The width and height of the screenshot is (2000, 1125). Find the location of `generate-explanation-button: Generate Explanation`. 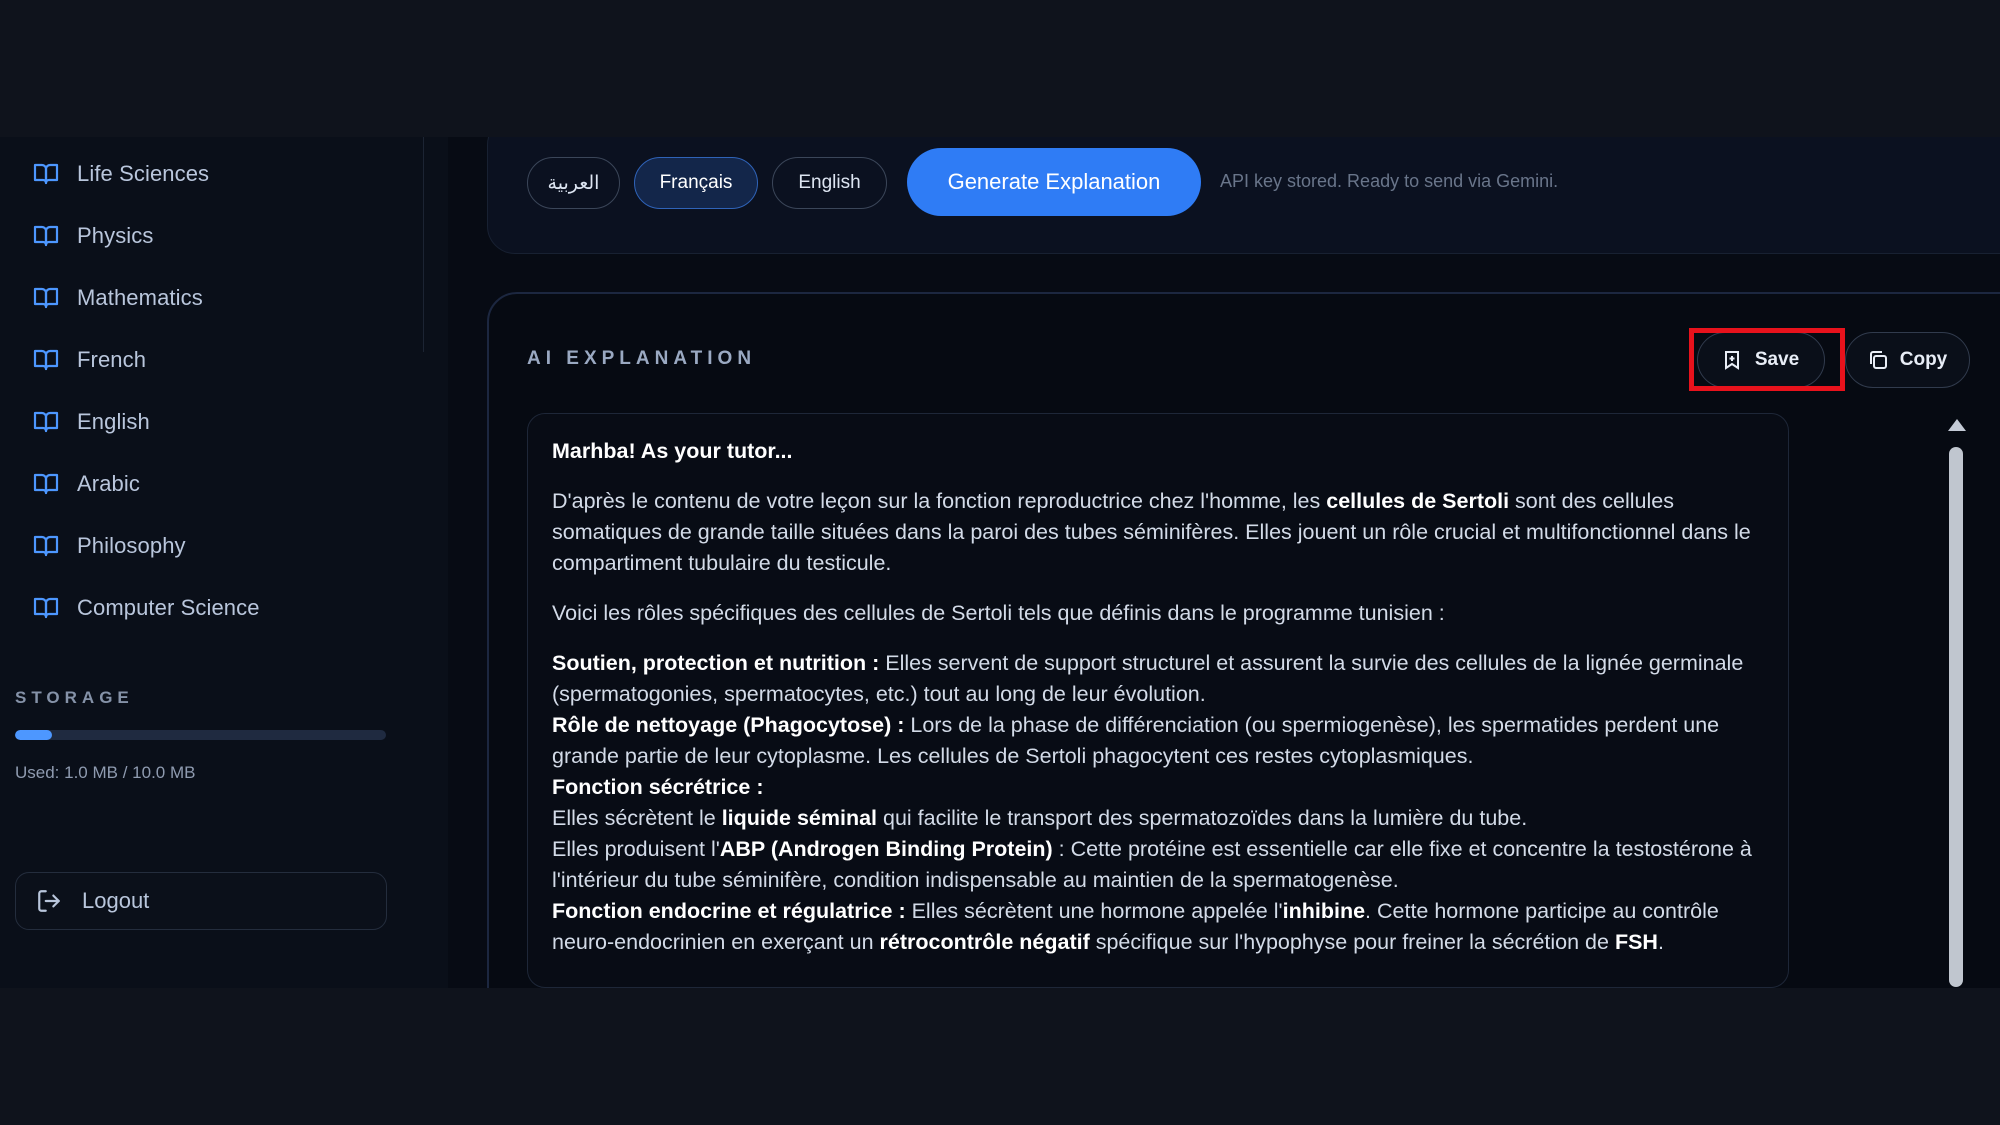

generate-explanation-button: Generate Explanation is located at coordinates (1054, 182).